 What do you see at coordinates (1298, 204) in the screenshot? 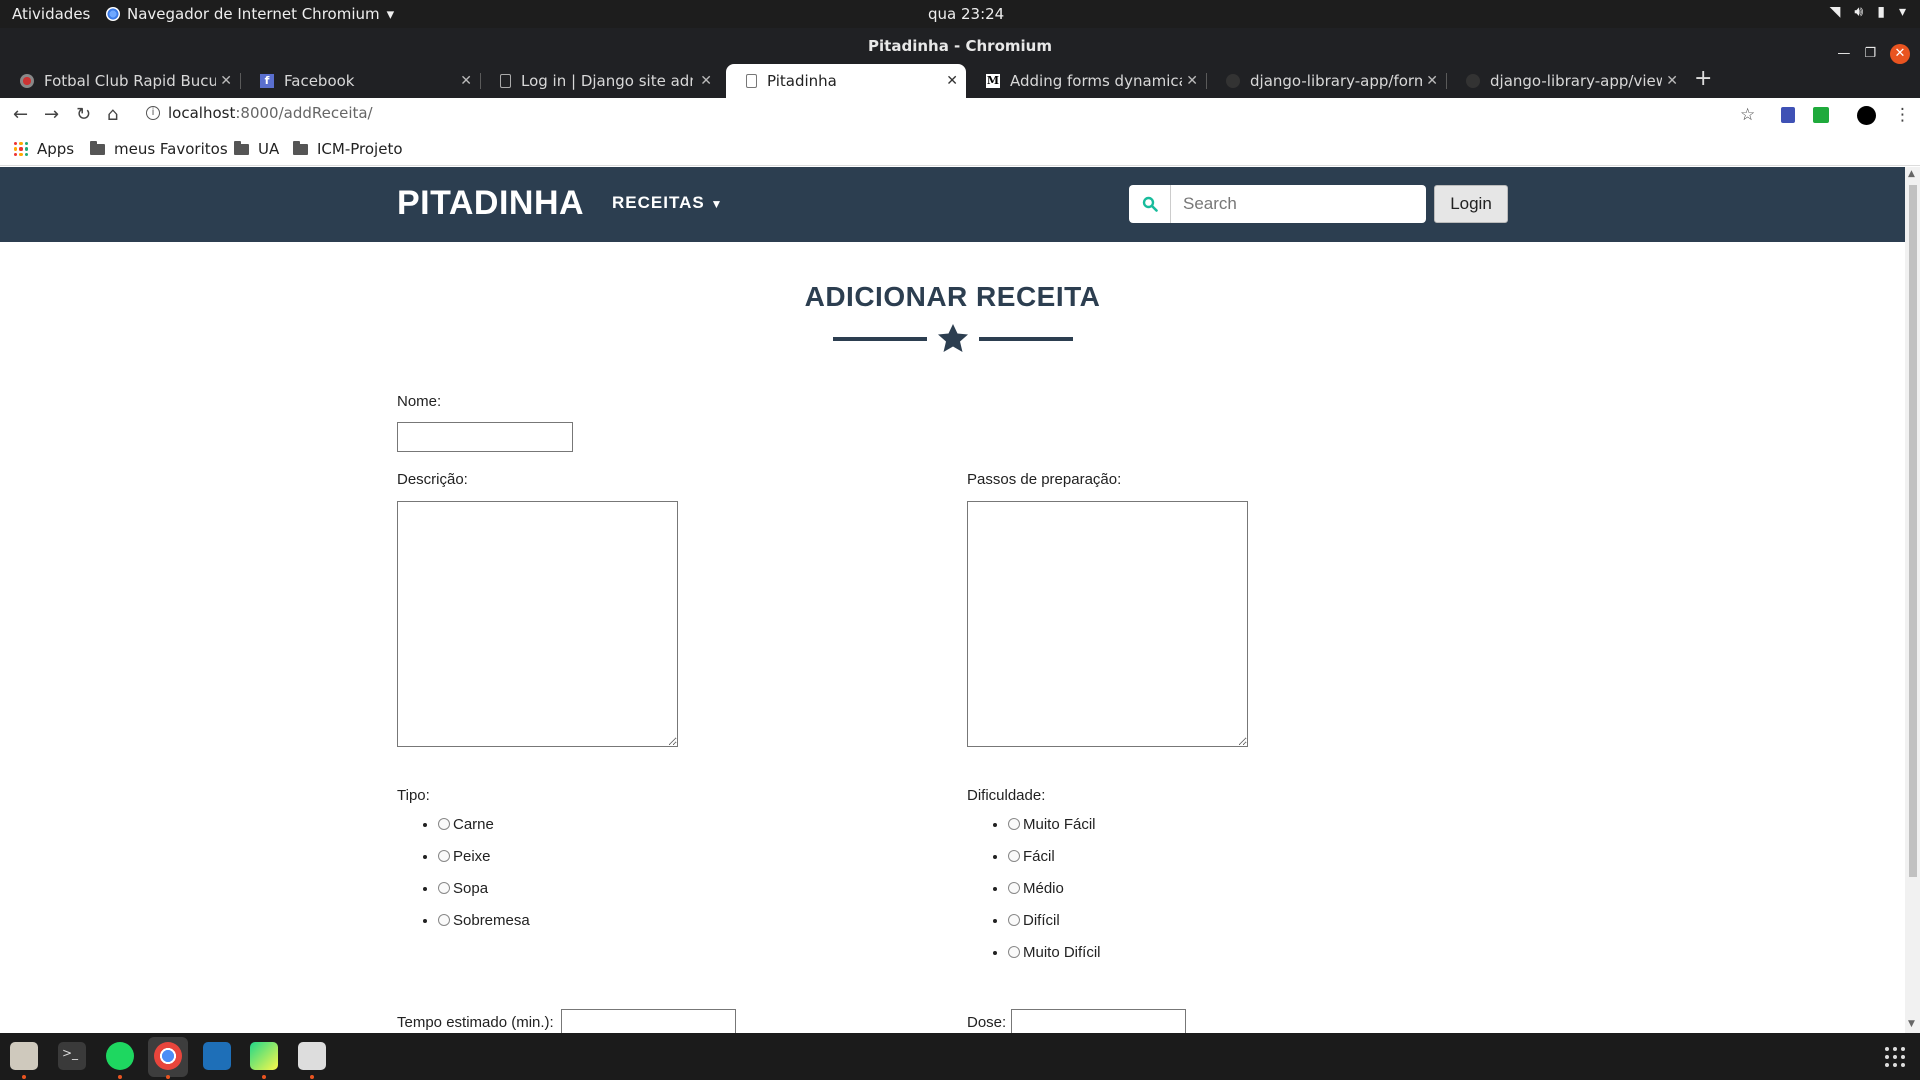
I see `search-input` at bounding box center [1298, 204].